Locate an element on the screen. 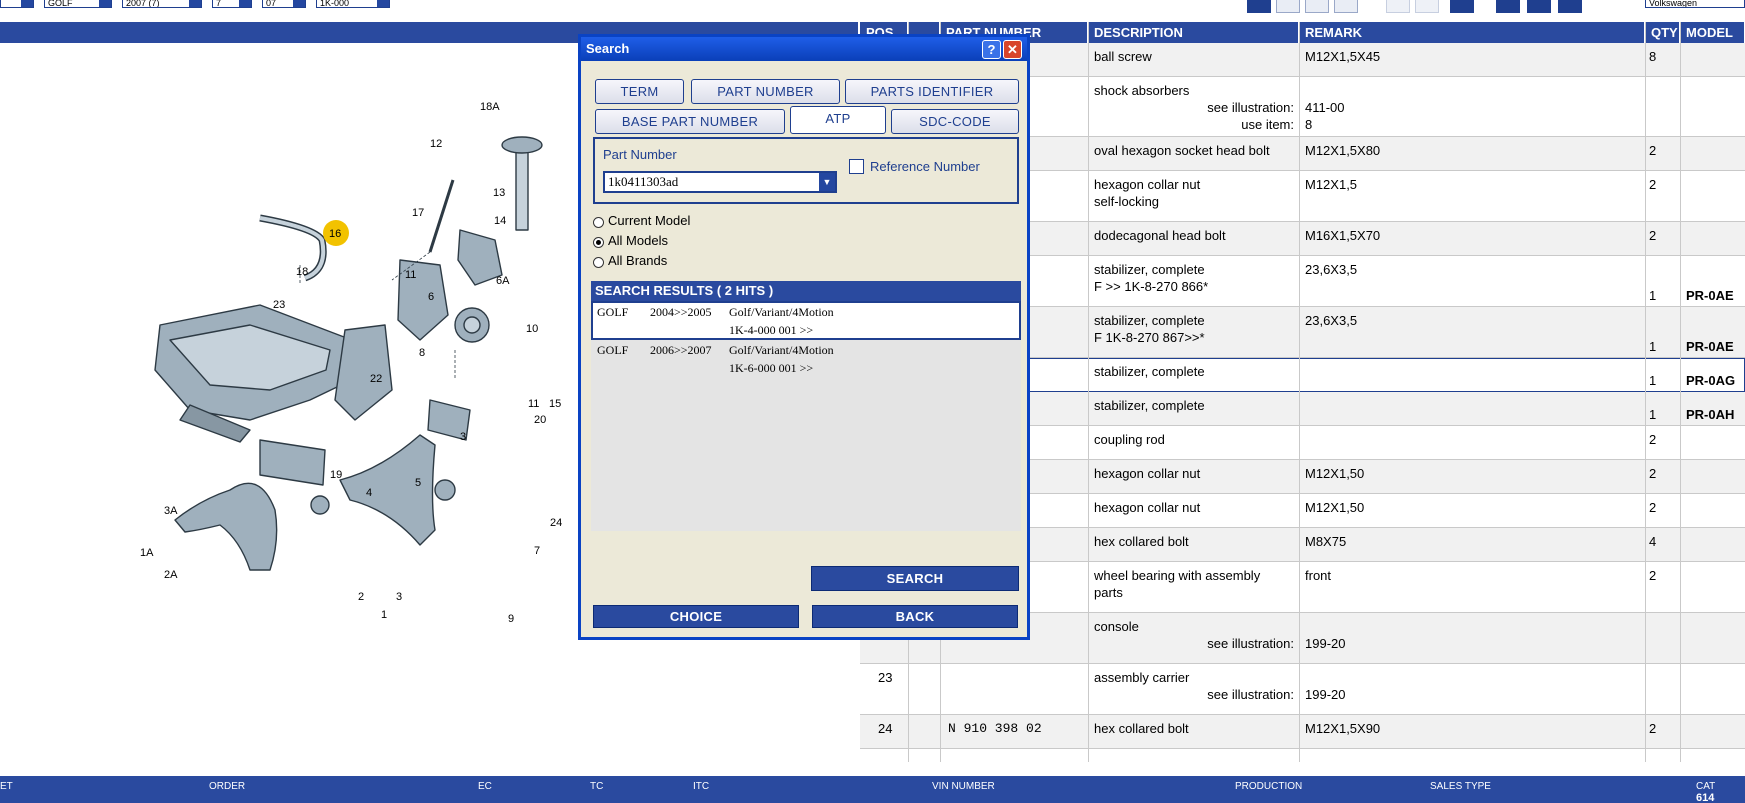 The image size is (1745, 803). col-header-remark: REMARK is located at coordinates (1472, 32).